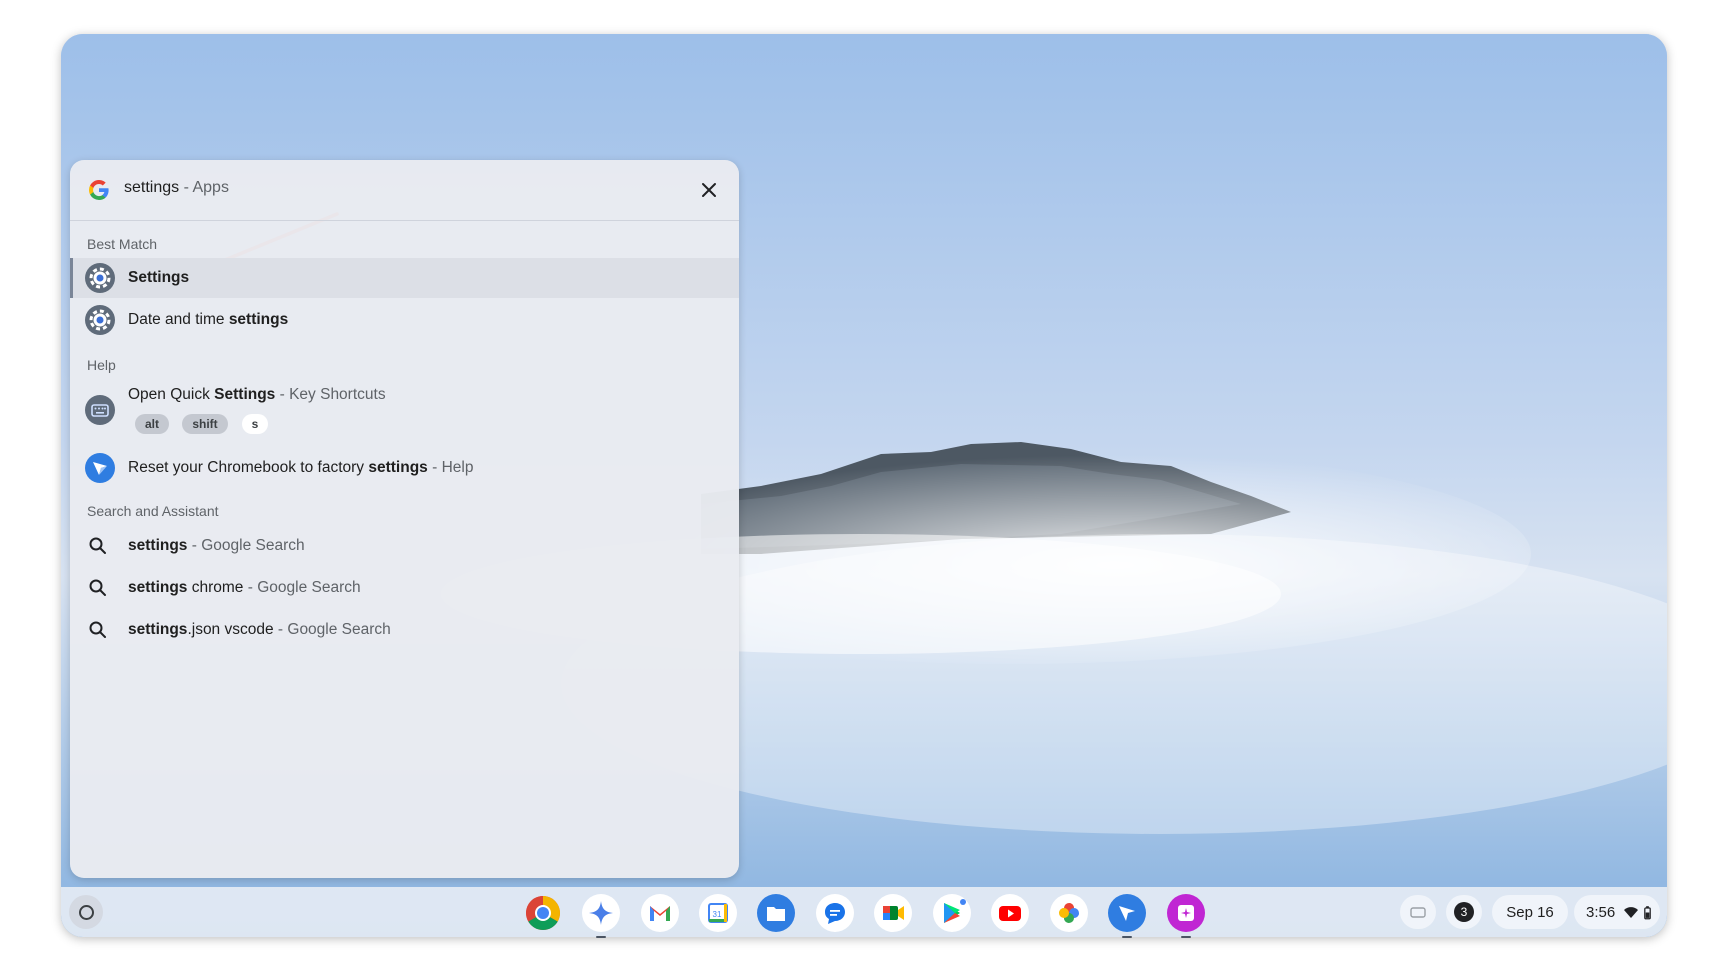 The height and width of the screenshot is (968, 1721). I want to click on chrome-icon-graphic, so click(543, 913).